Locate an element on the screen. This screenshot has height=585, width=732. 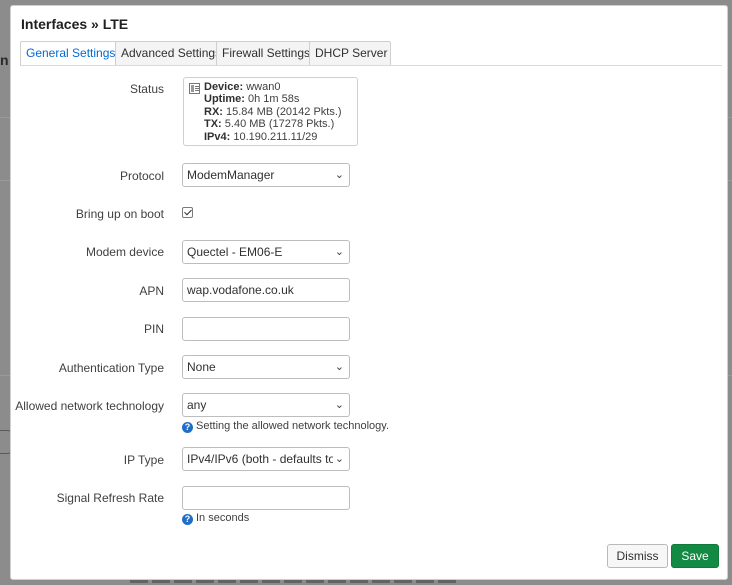
network-tech-label: Allowed network technology is located at coordinates (89, 406).